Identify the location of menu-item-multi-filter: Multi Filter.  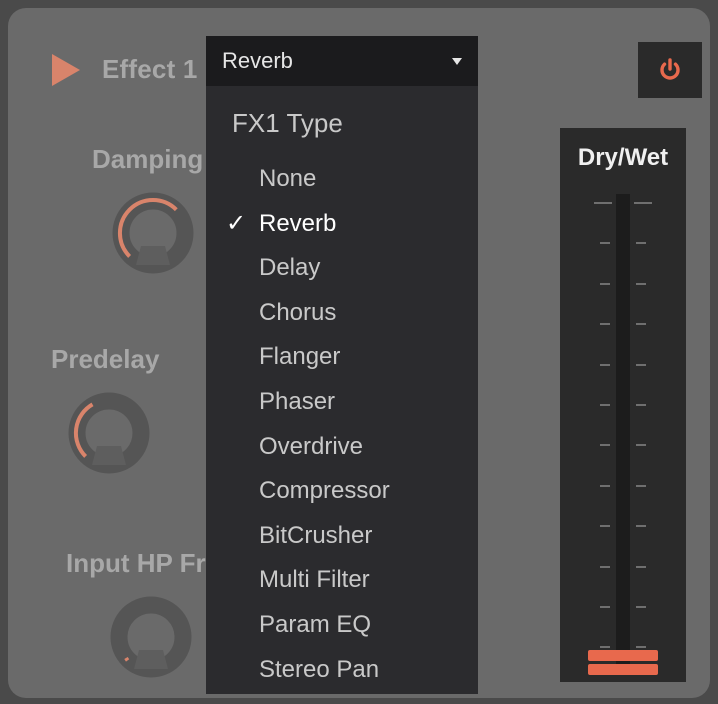
(342, 581).